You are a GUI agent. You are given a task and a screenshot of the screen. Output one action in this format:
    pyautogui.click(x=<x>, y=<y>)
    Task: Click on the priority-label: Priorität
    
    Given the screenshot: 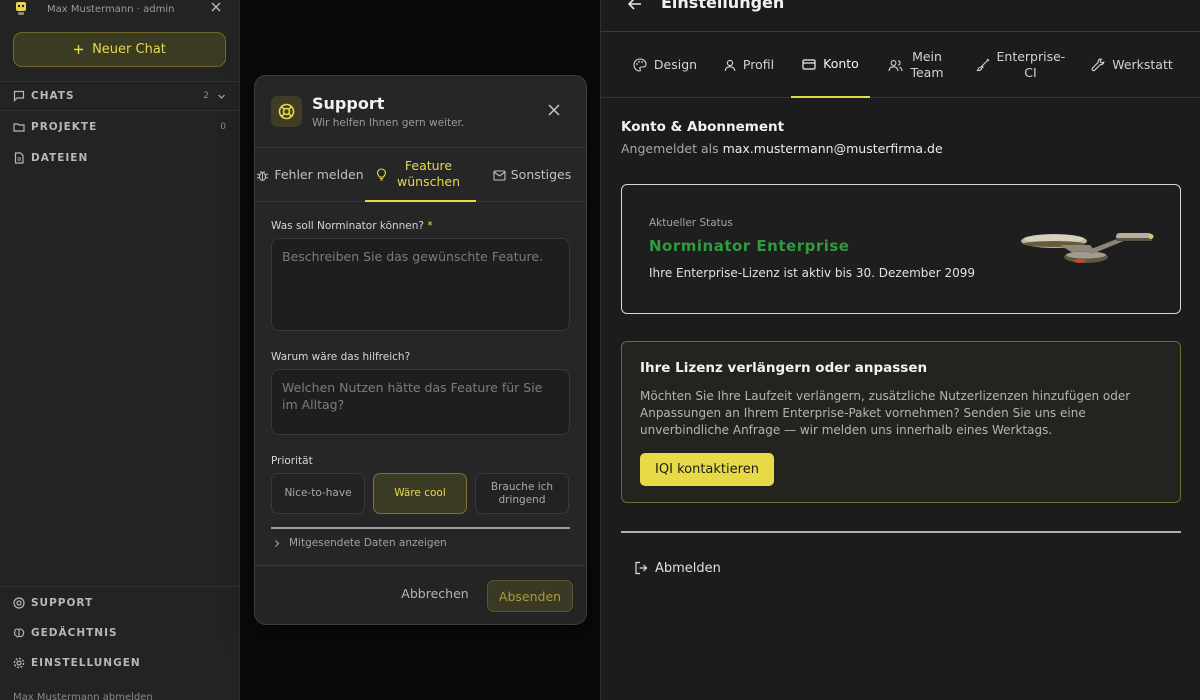 What is the action you would take?
    pyautogui.click(x=292, y=461)
    